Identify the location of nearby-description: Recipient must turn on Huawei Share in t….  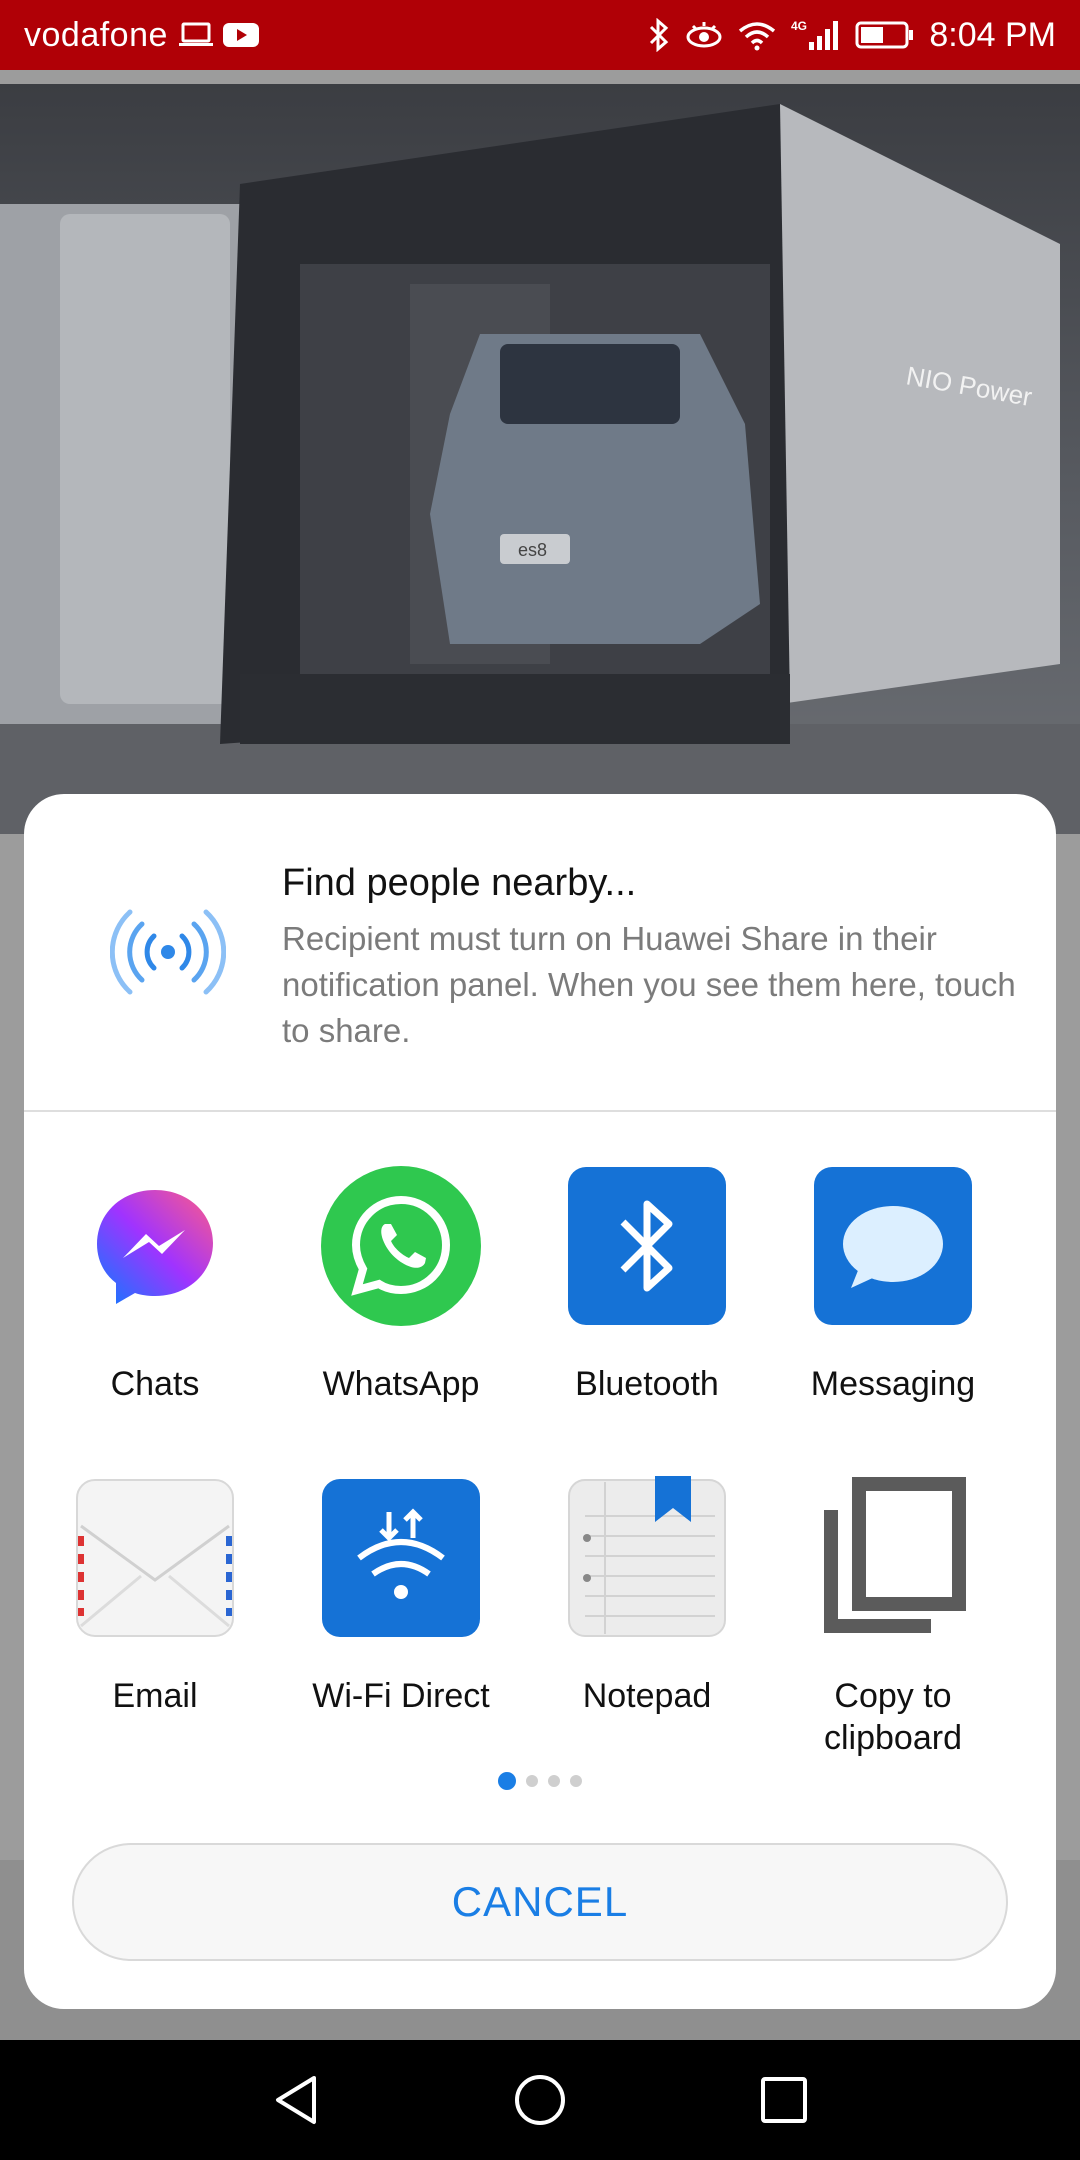
(649, 984).